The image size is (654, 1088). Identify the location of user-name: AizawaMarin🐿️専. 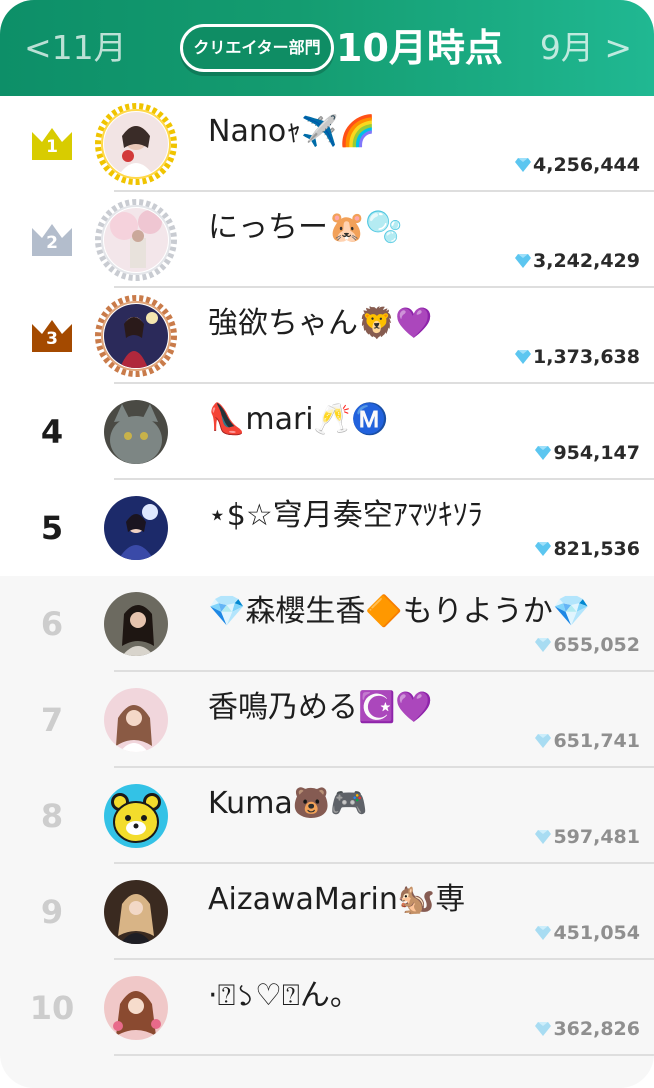
(337, 899).